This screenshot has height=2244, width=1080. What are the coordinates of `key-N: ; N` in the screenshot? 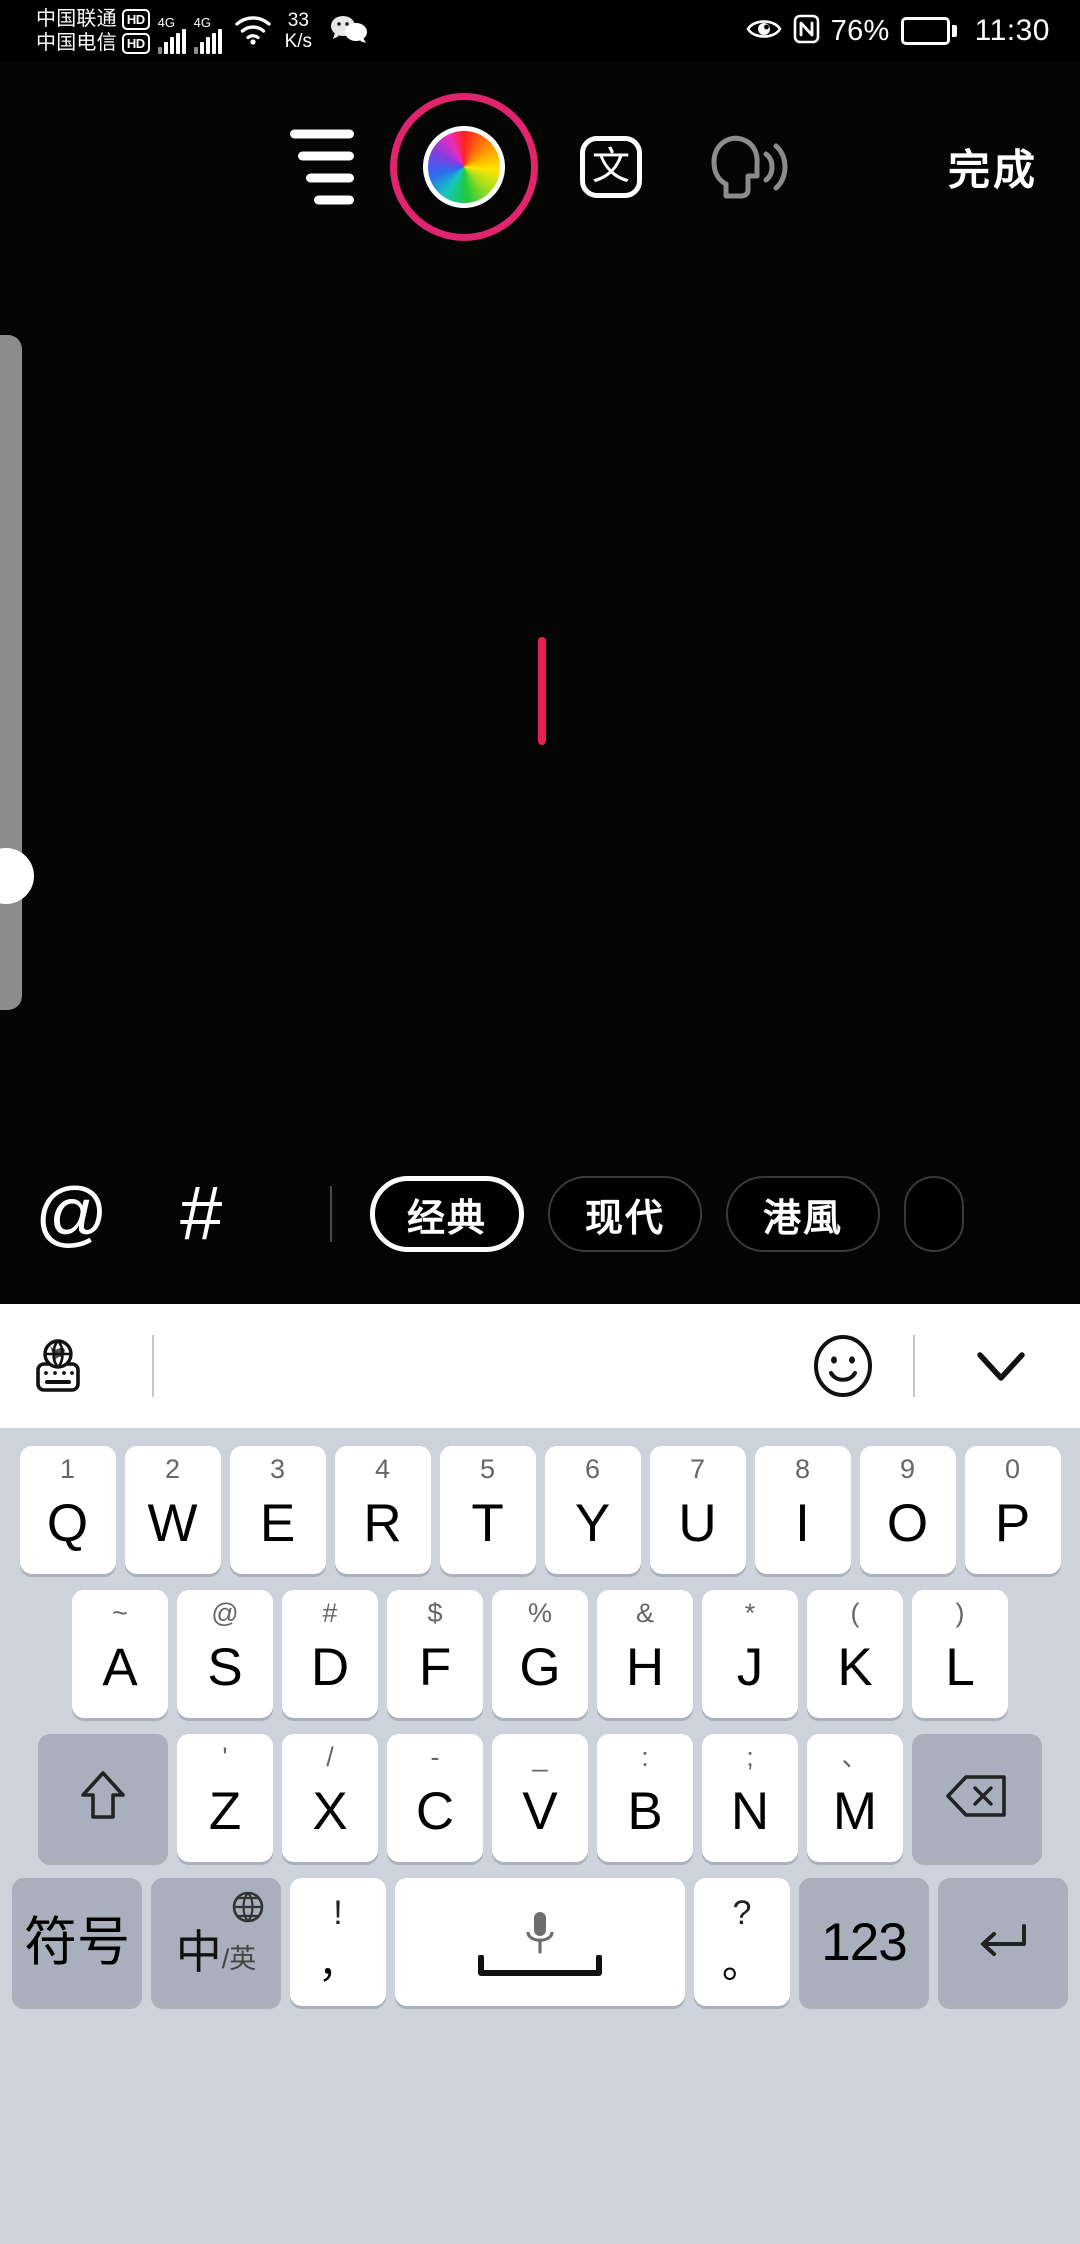 It's located at (750, 1798).